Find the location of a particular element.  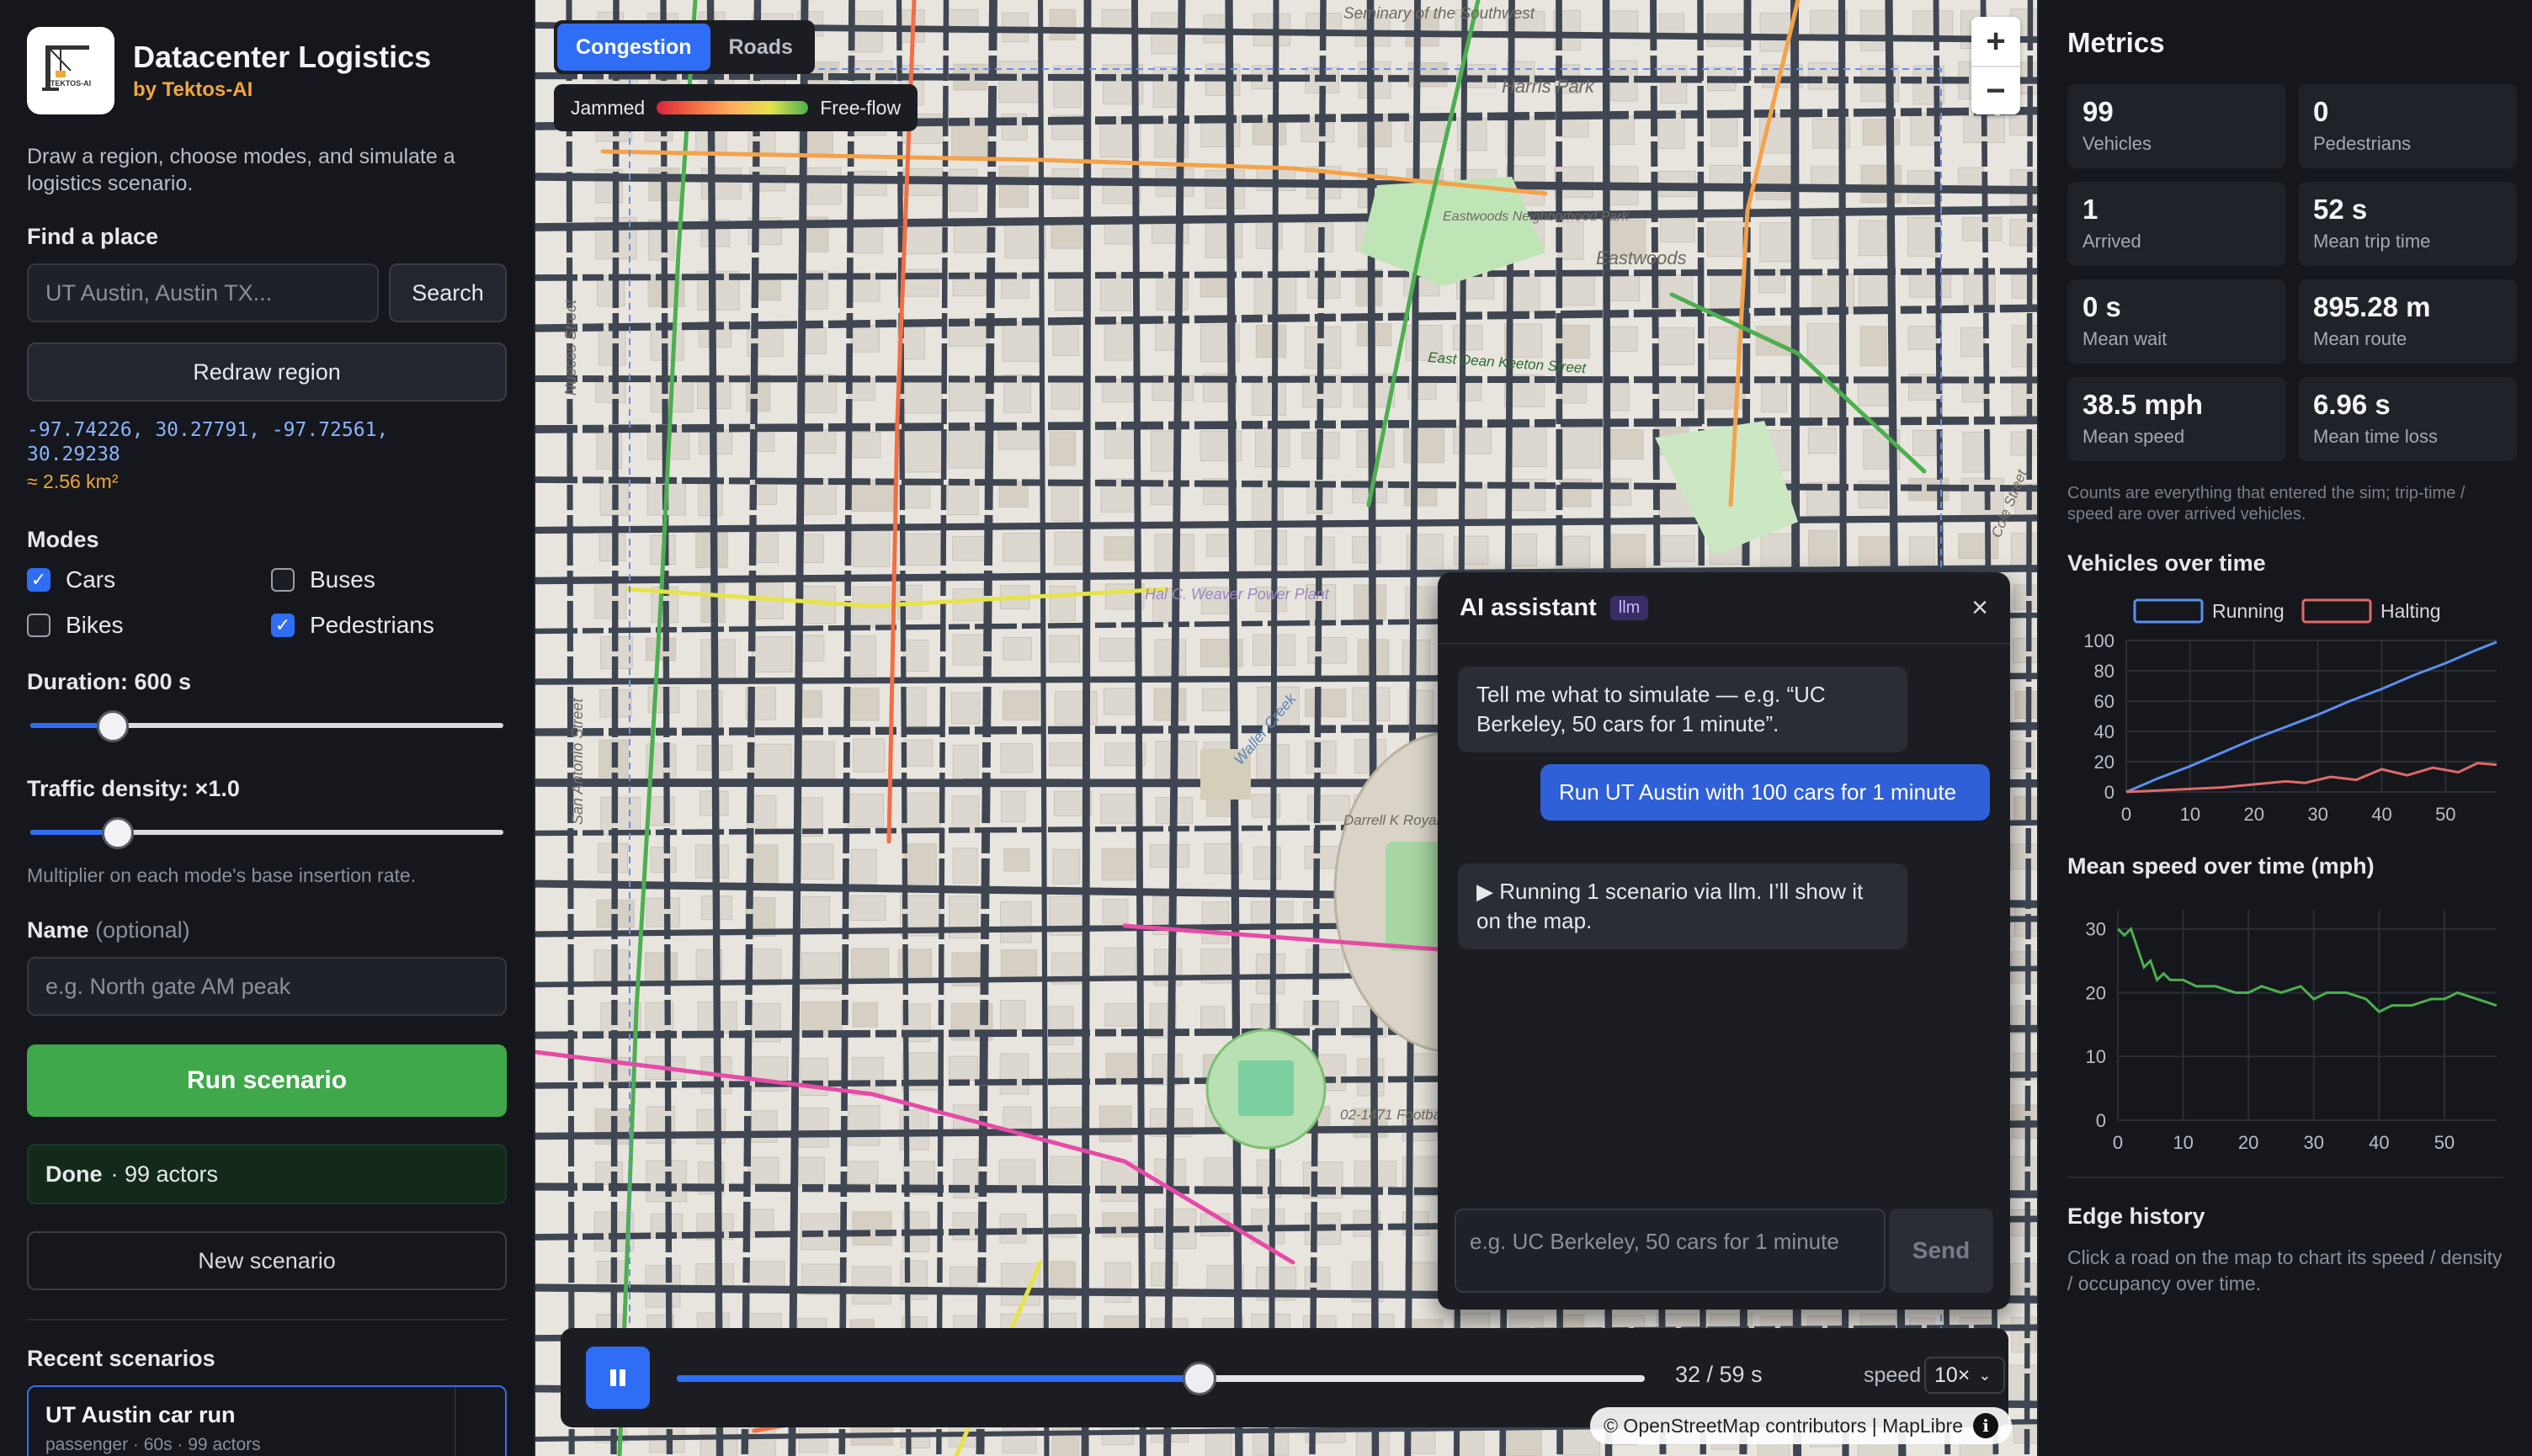

metric-value: 1 is located at coordinates (2090, 209).